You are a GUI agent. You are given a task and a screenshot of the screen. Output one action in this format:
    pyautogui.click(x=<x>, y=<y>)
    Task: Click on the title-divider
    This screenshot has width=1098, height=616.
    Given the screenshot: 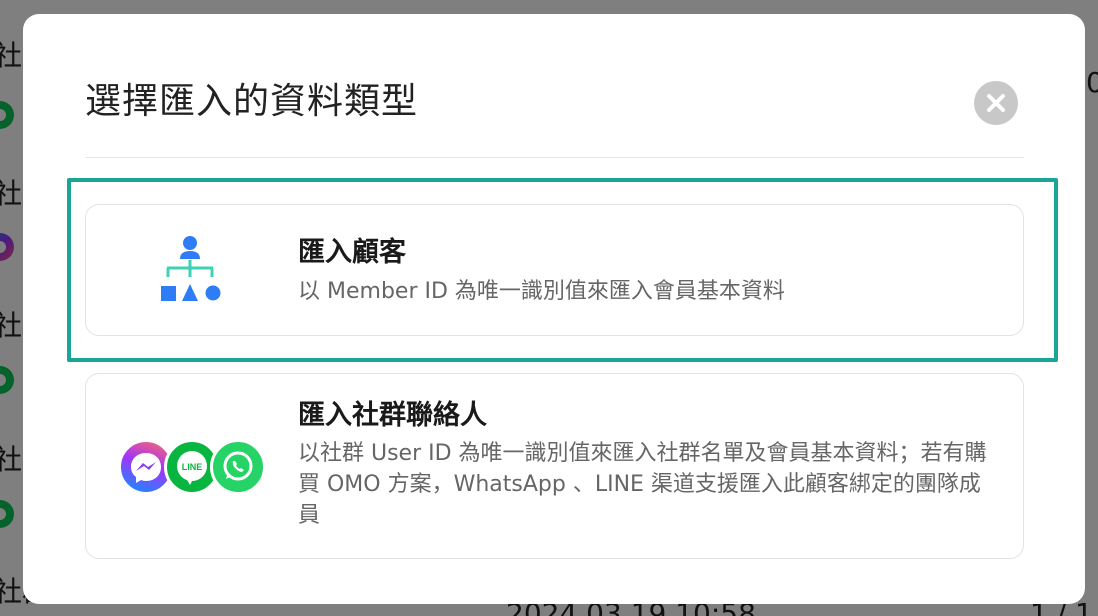 What is the action you would take?
    pyautogui.click(x=554, y=157)
    